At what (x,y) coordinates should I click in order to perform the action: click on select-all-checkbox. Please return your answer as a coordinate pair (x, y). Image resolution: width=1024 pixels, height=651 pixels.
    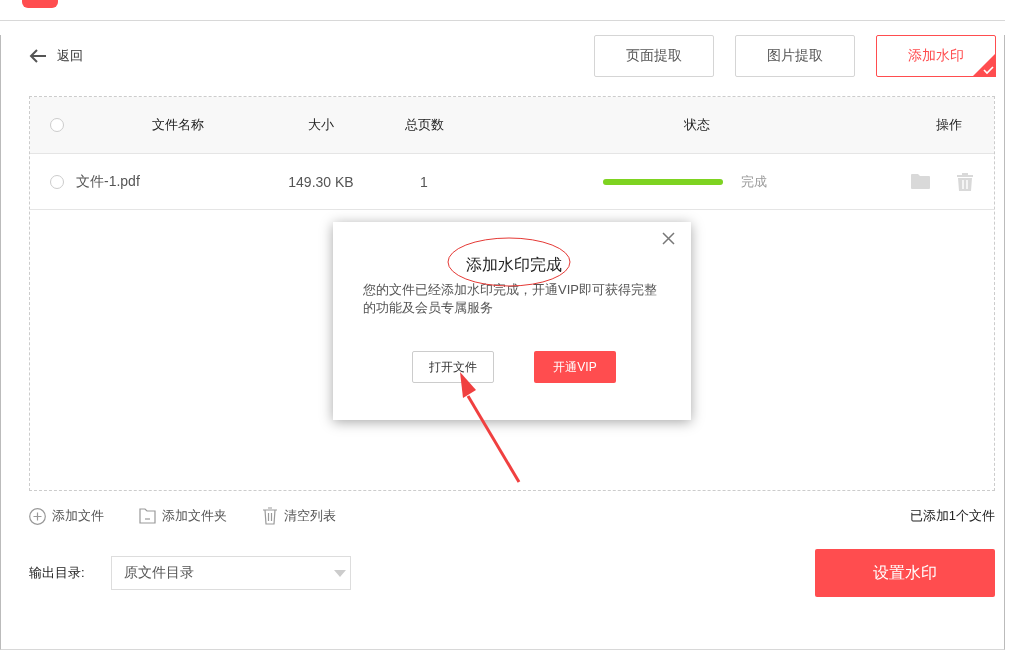
    Looking at the image, I should click on (57, 125).